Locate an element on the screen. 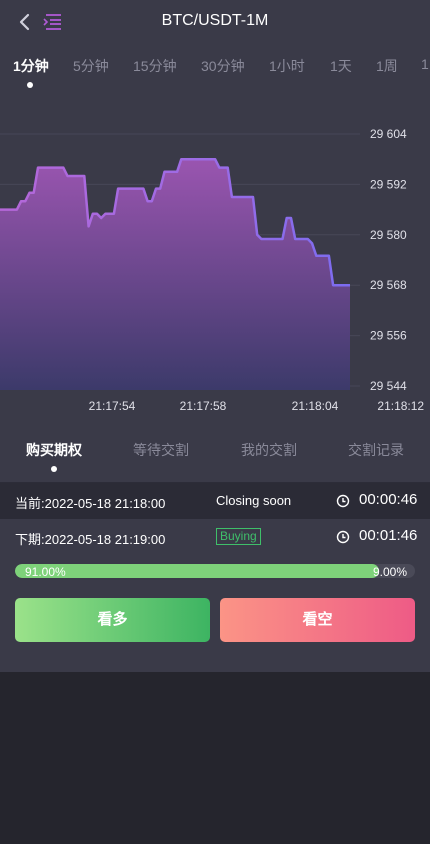 This screenshot has height=844, width=430. next-period-label: 下期:2022-05-18 21:19:00 is located at coordinates (90, 538).